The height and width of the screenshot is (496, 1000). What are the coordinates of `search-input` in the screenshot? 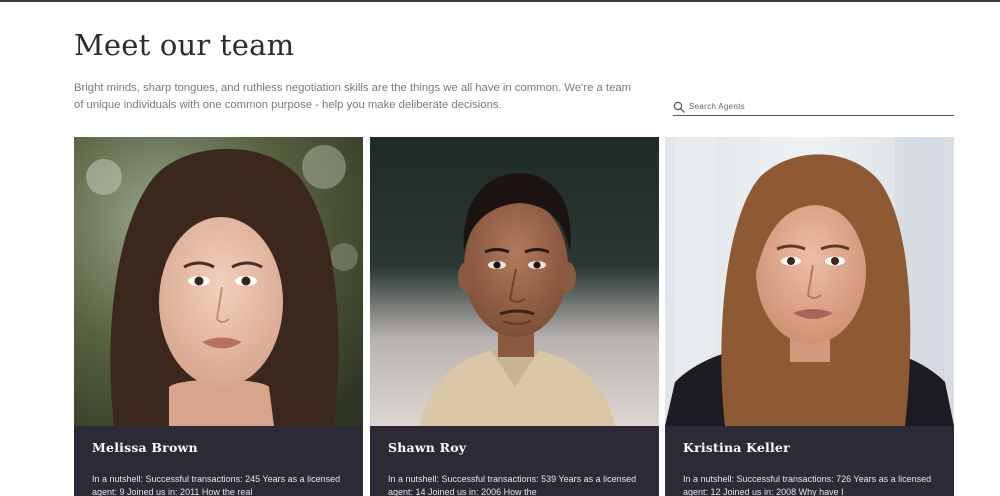 It's located at (814, 106).